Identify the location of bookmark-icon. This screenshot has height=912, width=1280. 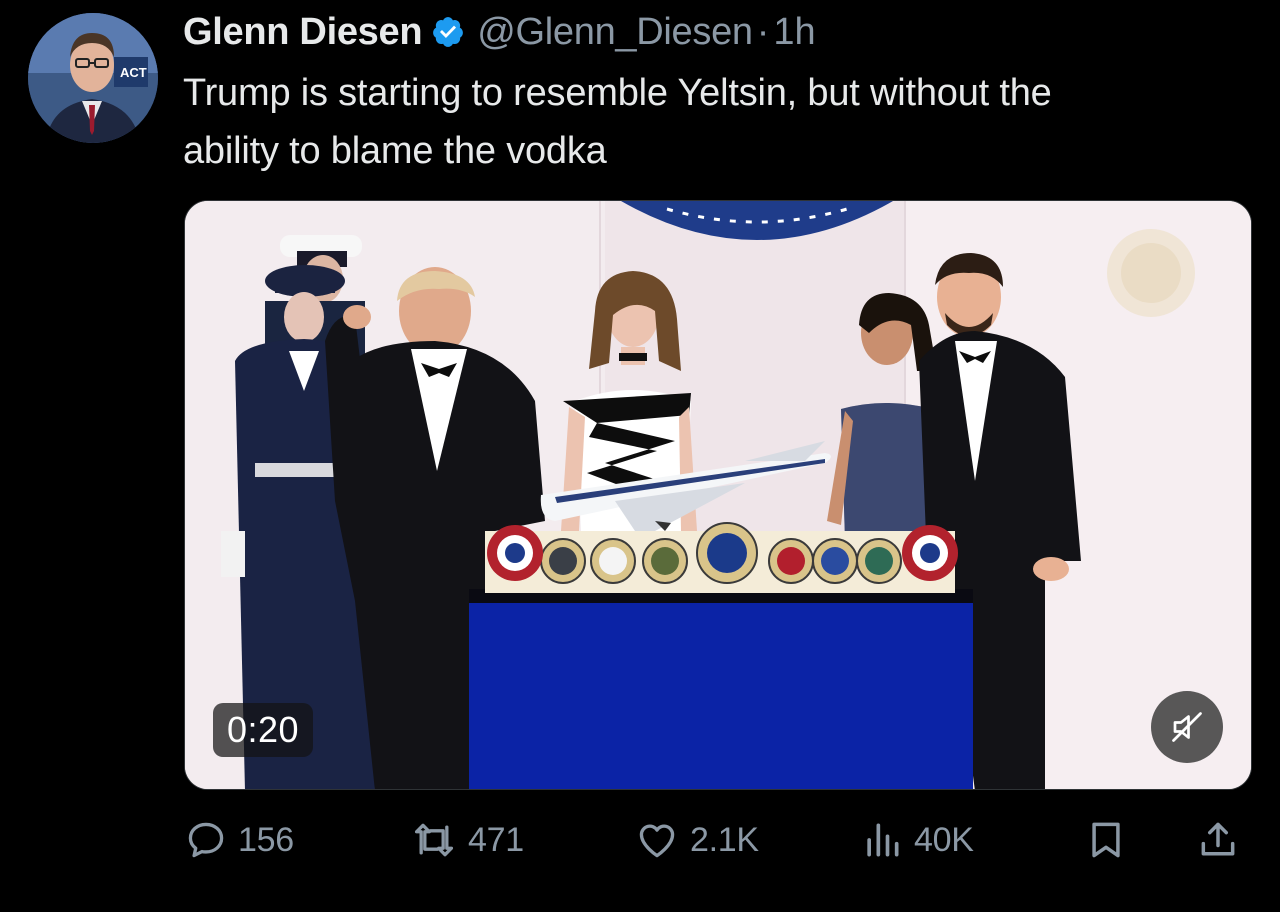
(1106, 840).